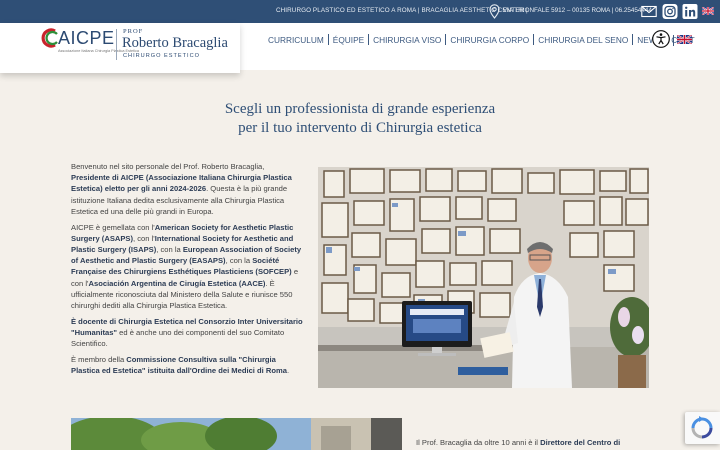 This screenshot has width=720, height=450. Describe the element at coordinates (580, 442) in the screenshot. I see `text-strong: Direttore del Centro di` at that location.